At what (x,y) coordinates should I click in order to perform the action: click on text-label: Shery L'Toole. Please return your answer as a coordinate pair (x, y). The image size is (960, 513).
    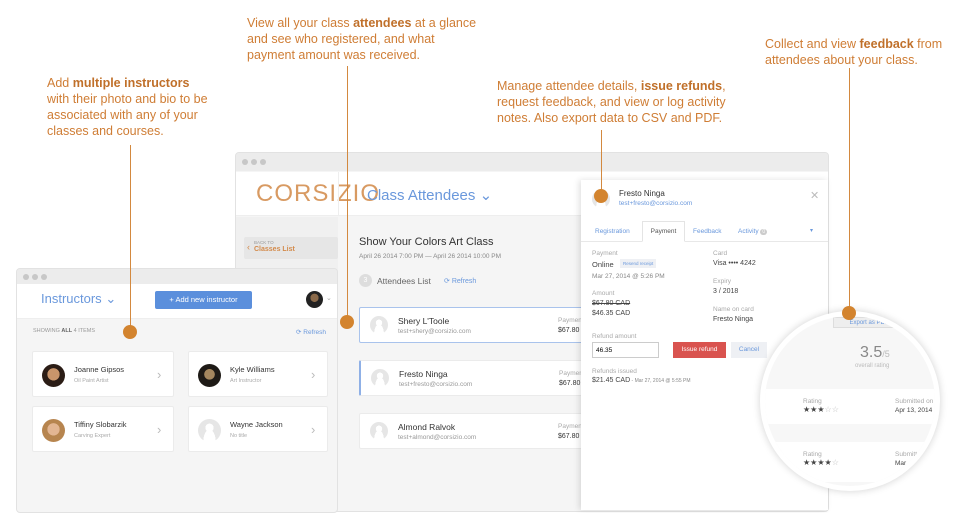
    Looking at the image, I should click on (424, 321).